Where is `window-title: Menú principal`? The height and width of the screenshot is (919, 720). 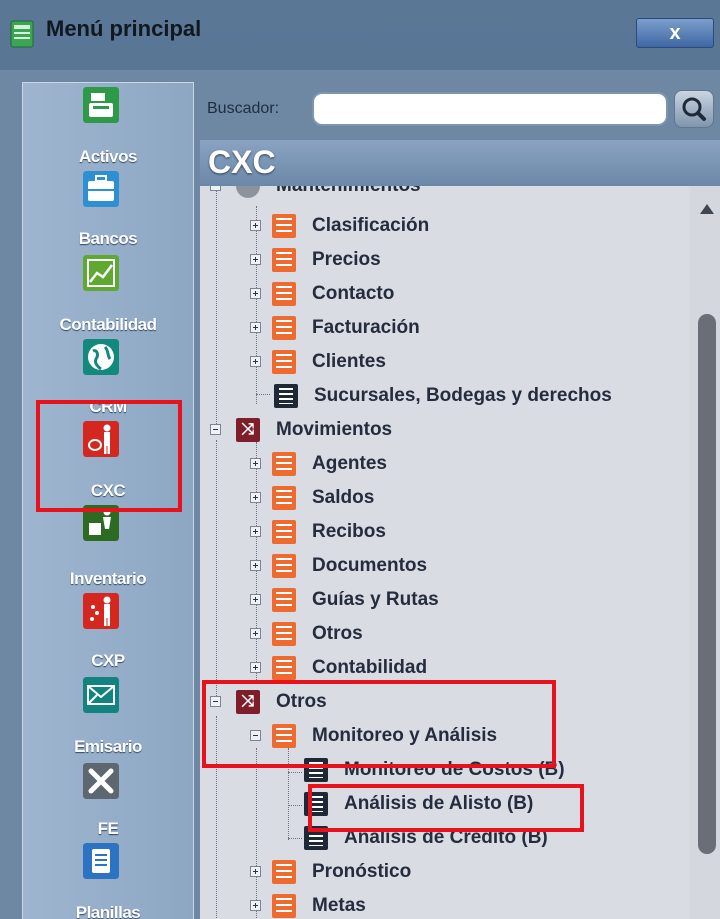 window-title: Menú principal is located at coordinates (124, 28).